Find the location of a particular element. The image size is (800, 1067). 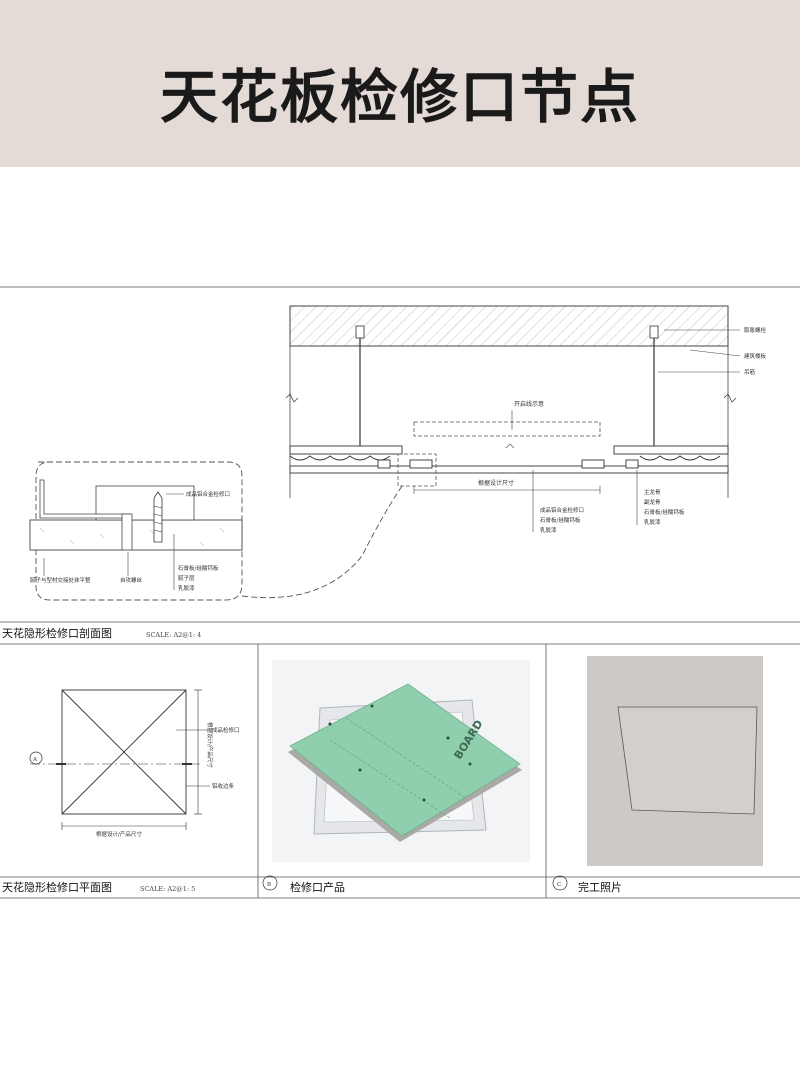

ceiling-grid is located at coordinates (509, 459).